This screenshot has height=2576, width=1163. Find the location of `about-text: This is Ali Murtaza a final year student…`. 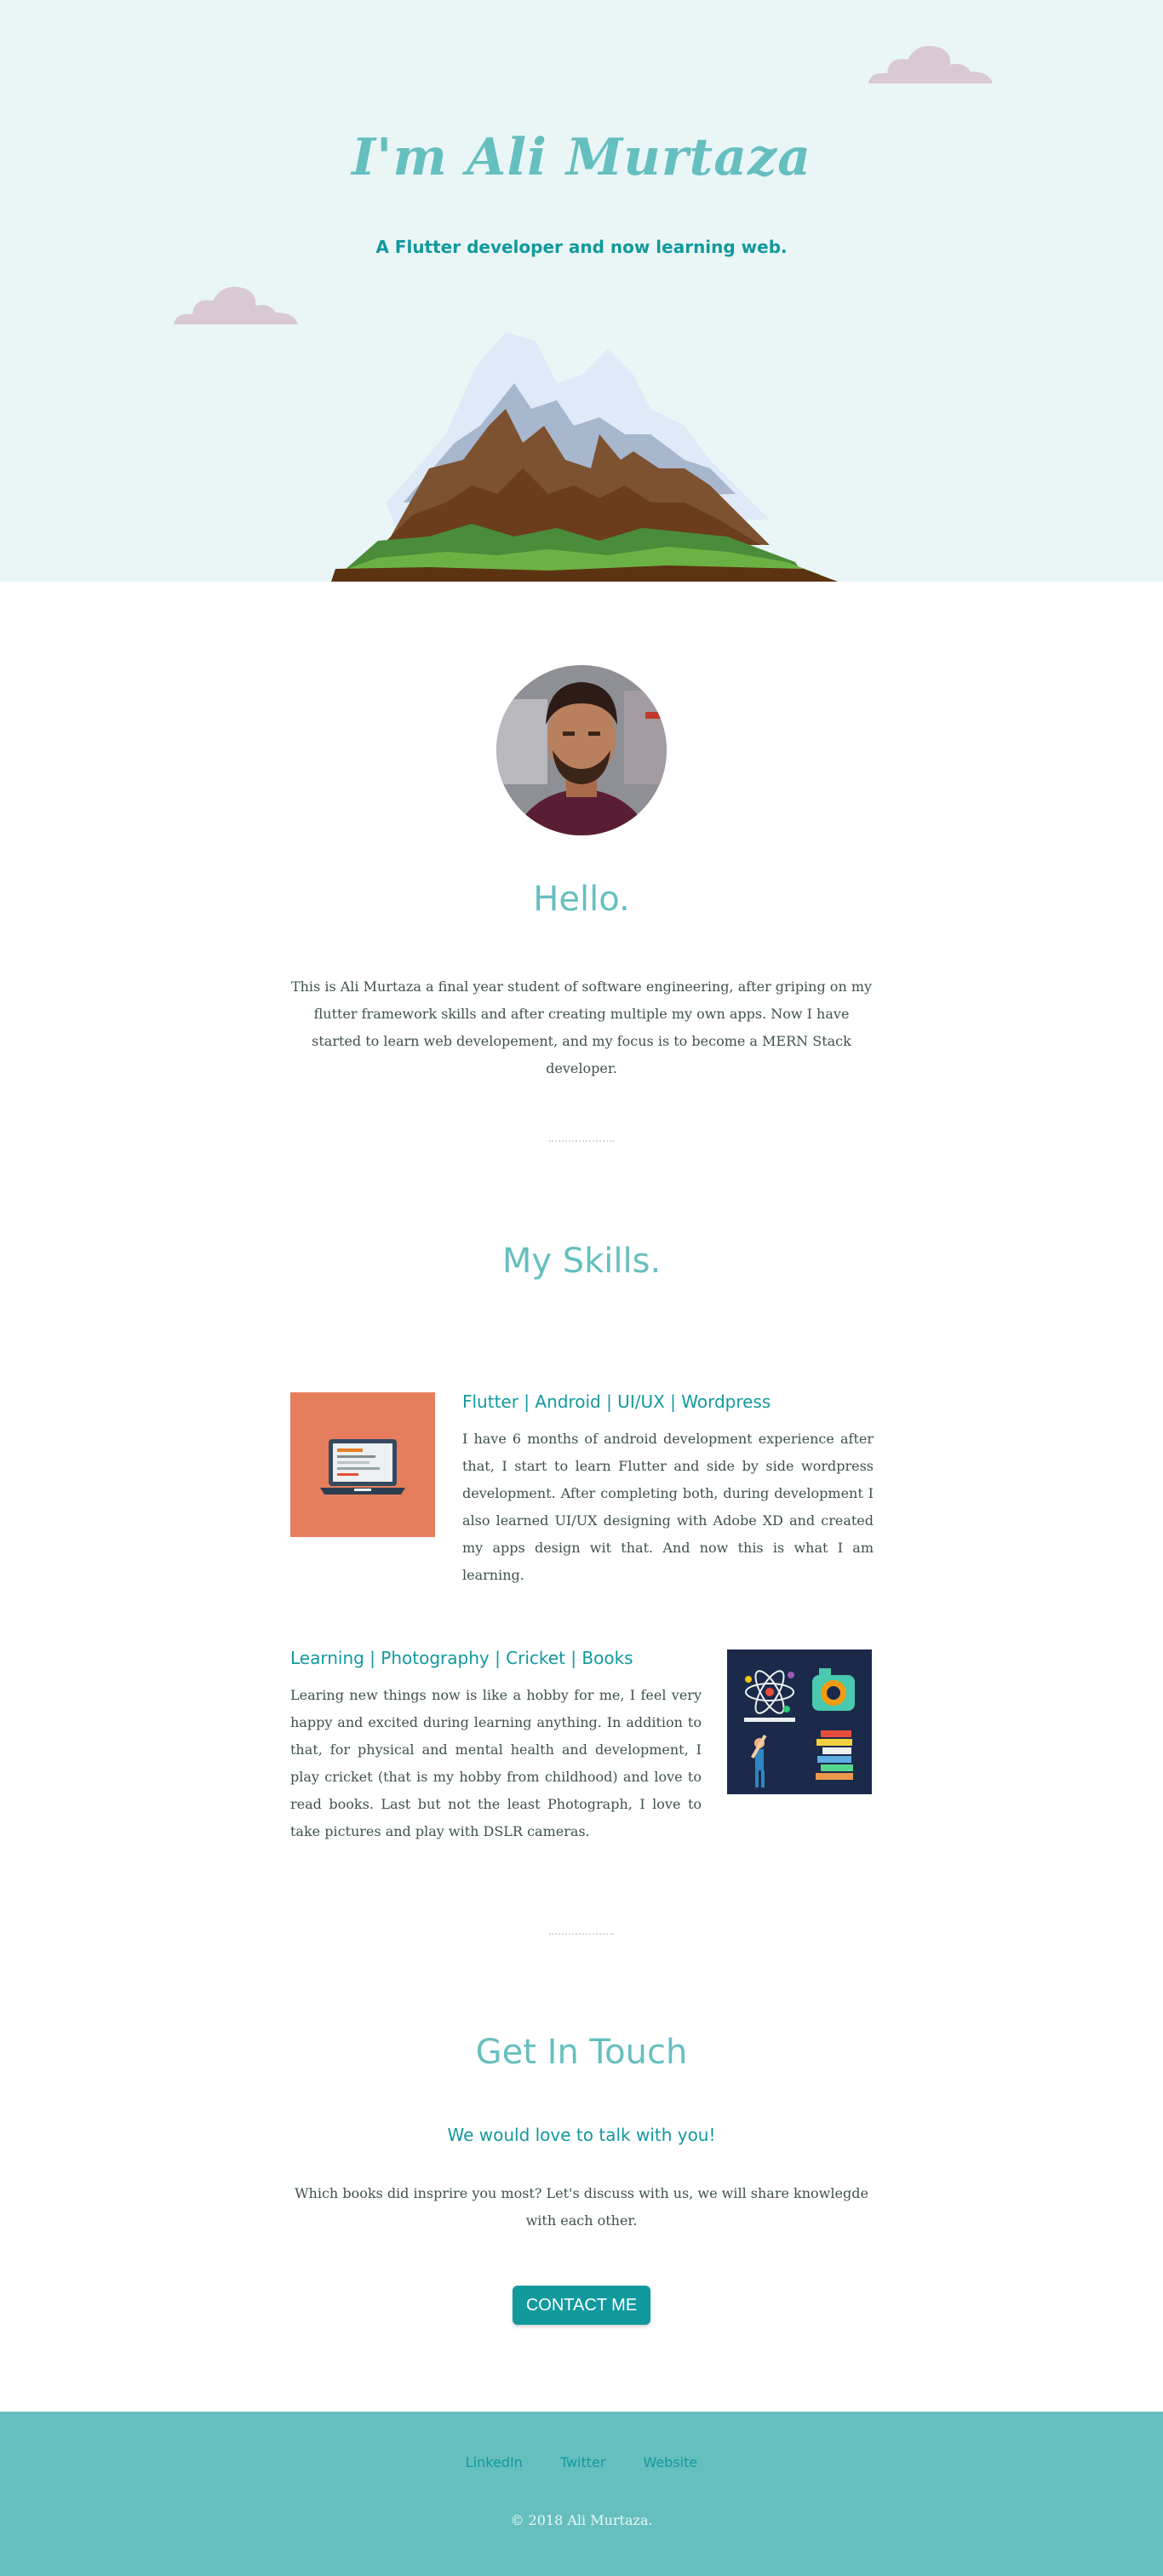

about-text: This is Ali Murtaza a final year student… is located at coordinates (581, 1027).